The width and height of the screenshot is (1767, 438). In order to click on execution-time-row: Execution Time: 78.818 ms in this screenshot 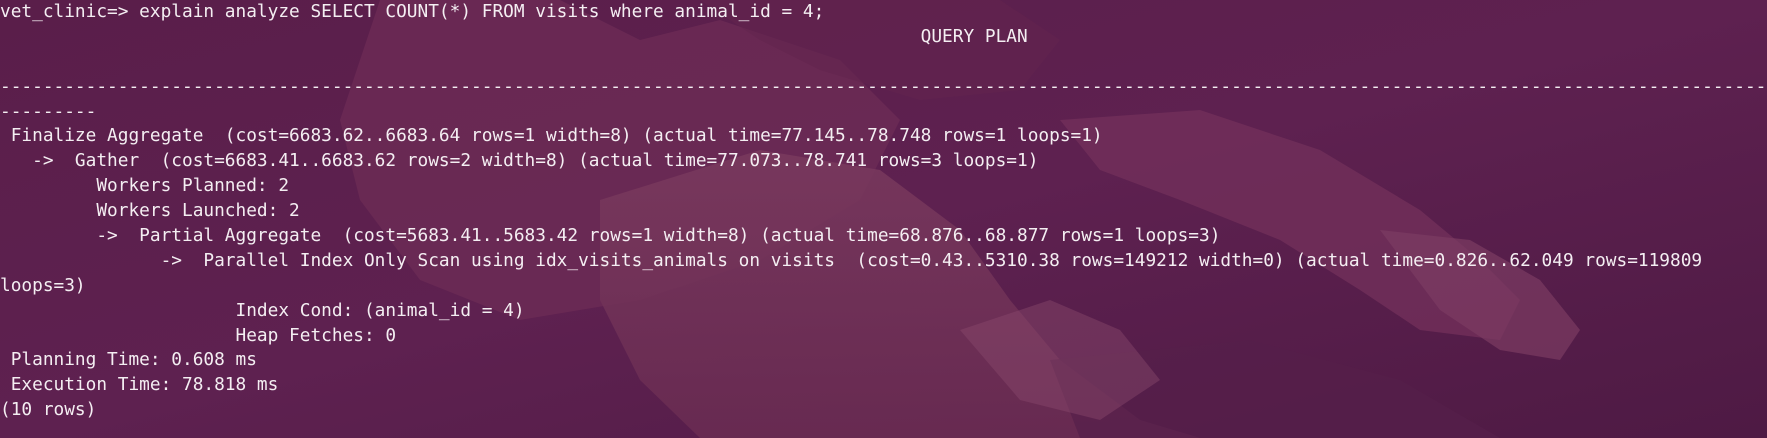, I will do `click(139, 385)`.